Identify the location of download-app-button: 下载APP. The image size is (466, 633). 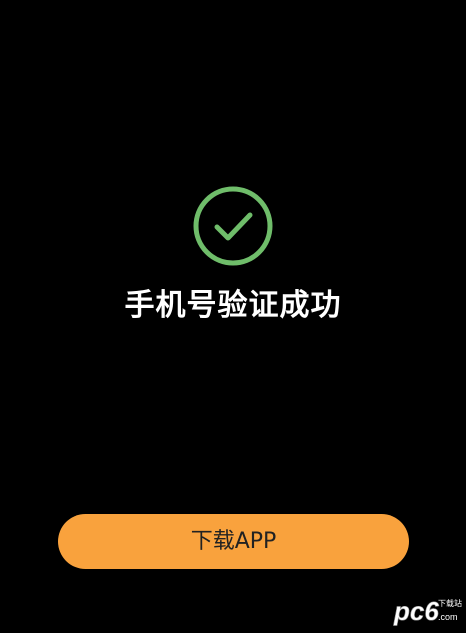
(233, 541).